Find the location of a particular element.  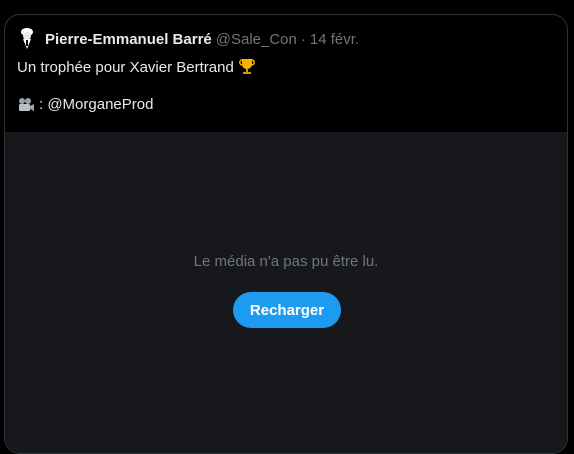

tweet-text: Un trophée pour Xavier Bertrand is located at coordinates (136, 67).